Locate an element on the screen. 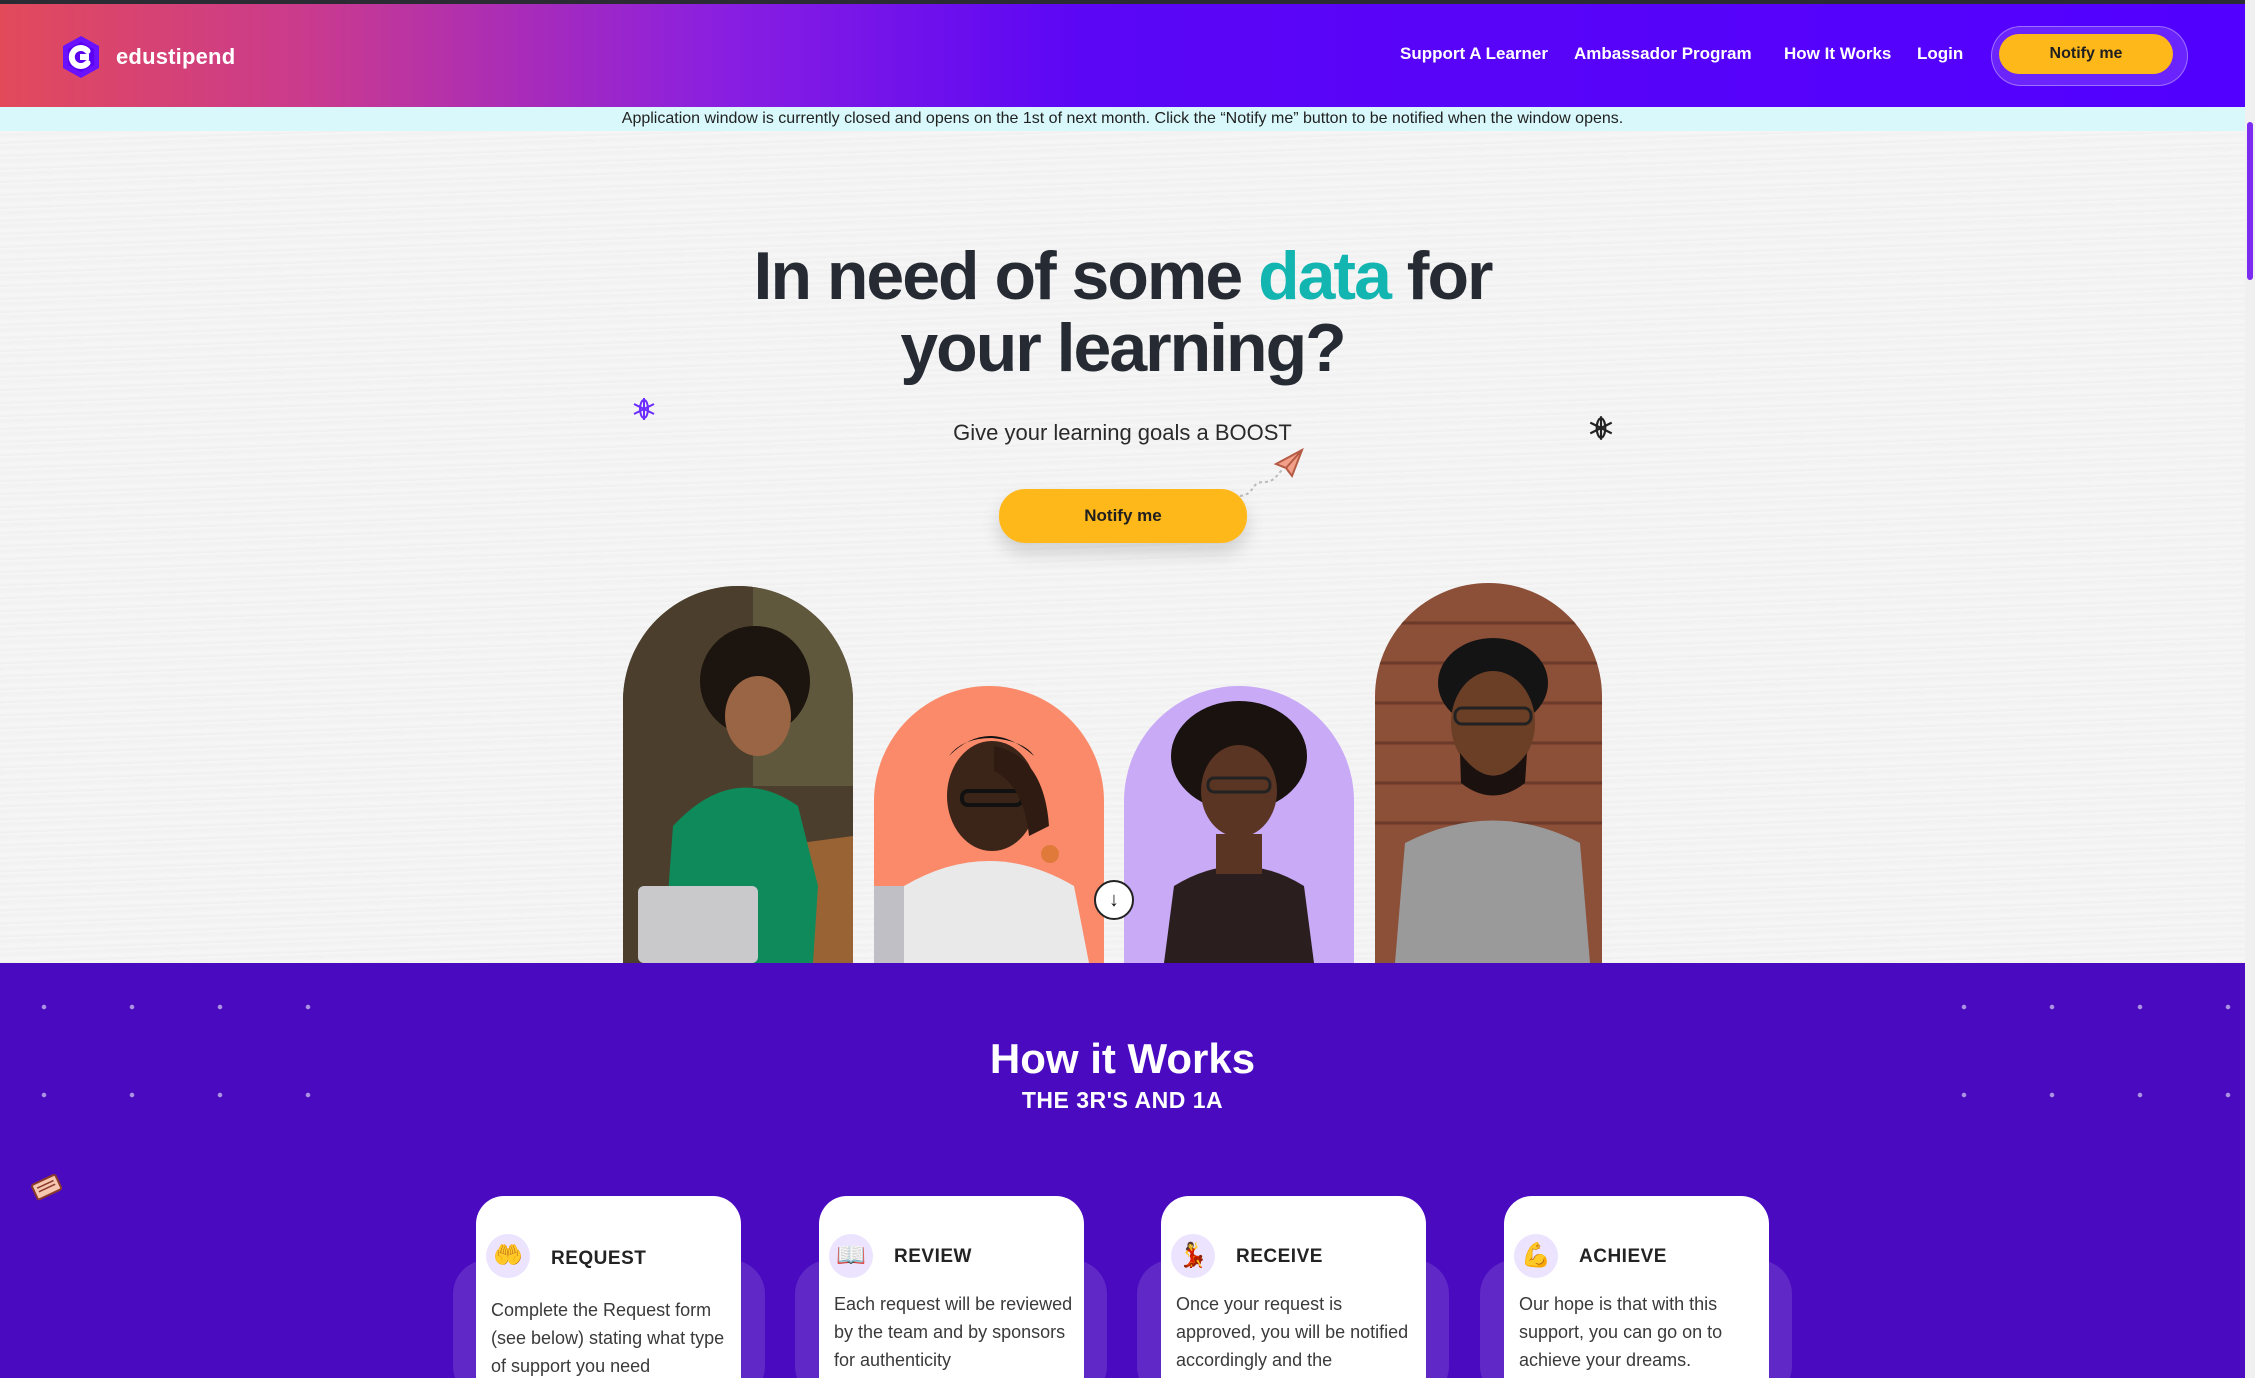  header-notify-button: Notify me is located at coordinates (2086, 54).